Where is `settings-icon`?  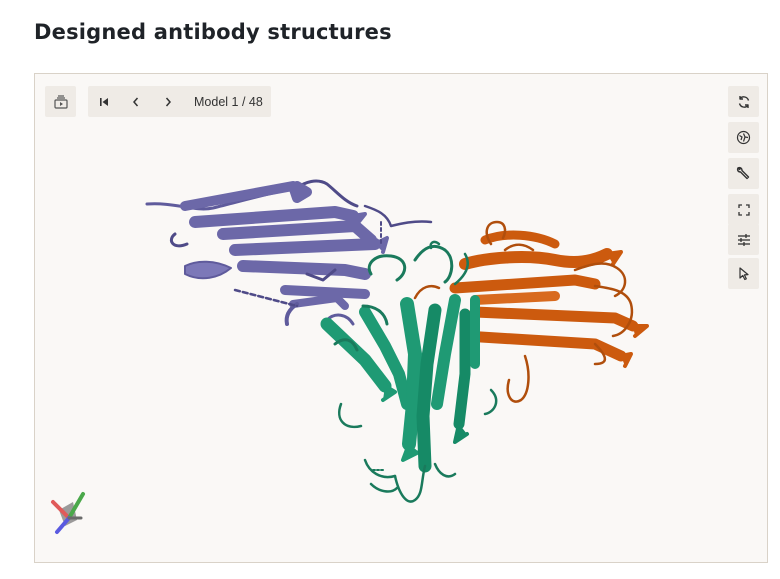 settings-icon is located at coordinates (743, 239).